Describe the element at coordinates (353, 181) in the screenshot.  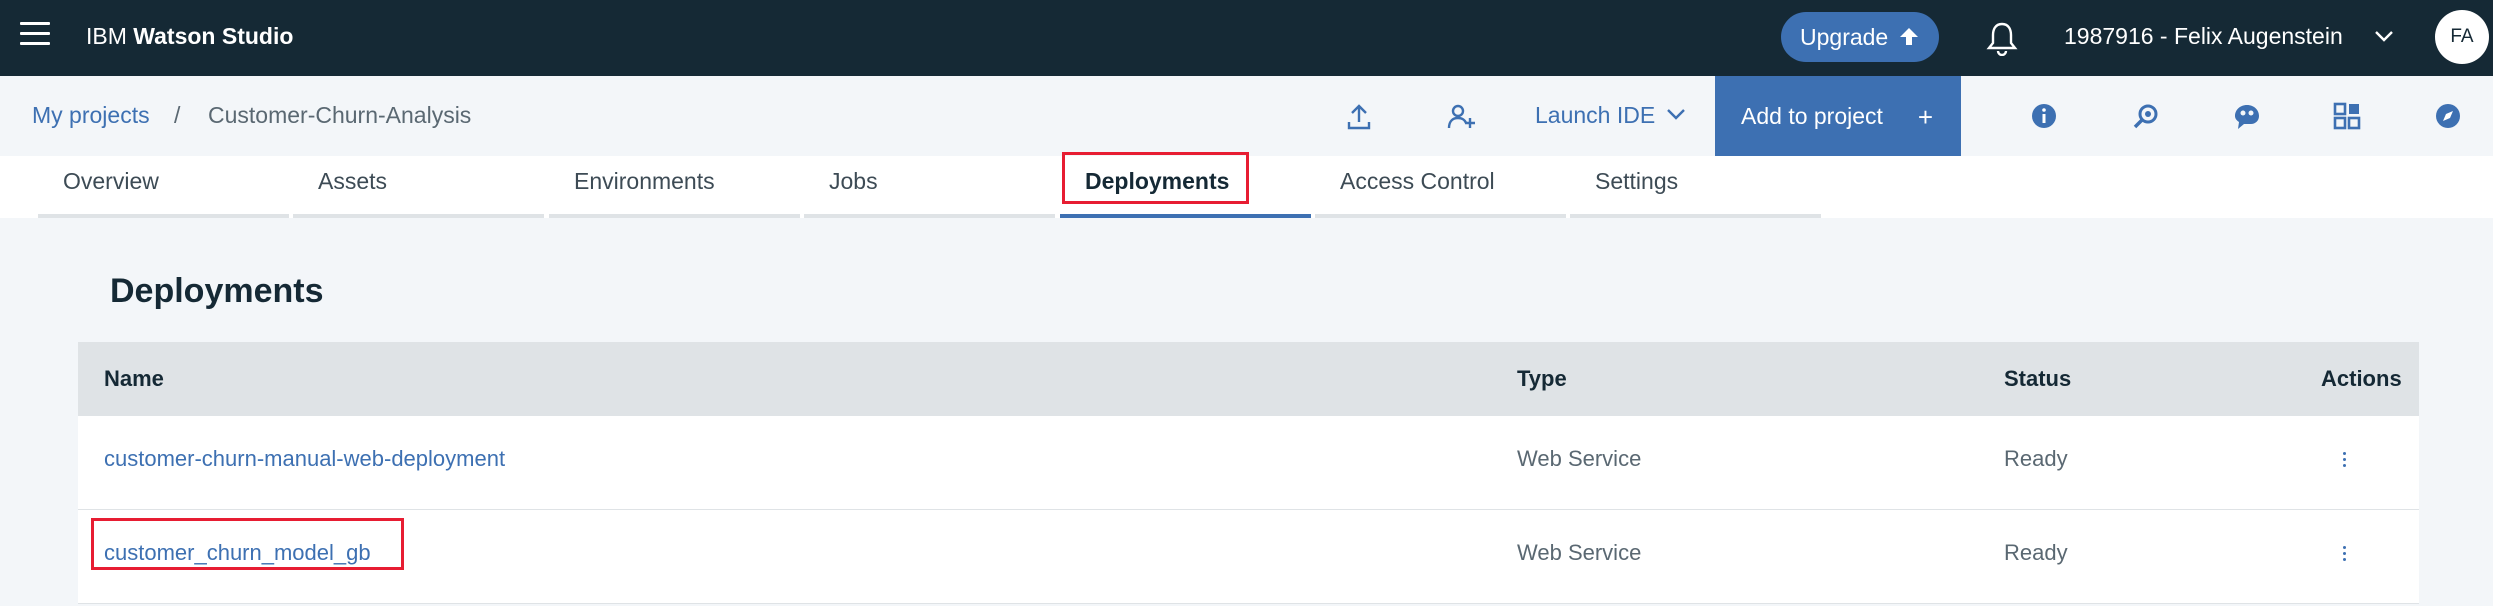
I see `tab-label: Assets` at that location.